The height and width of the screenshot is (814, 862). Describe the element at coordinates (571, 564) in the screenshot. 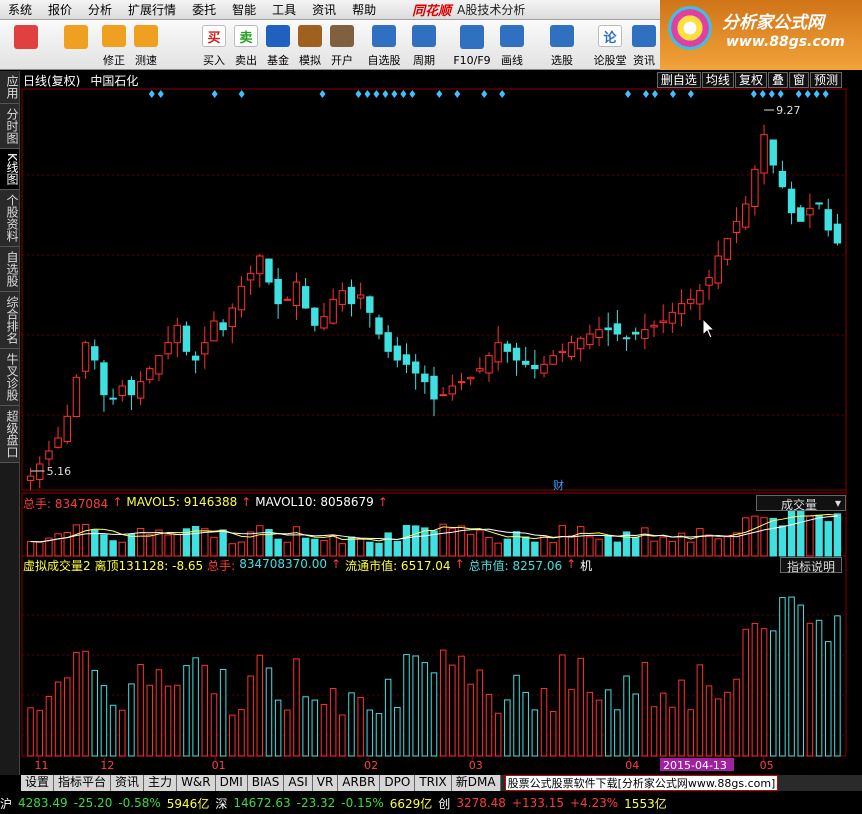

I see `up-arrow-icon: ↑` at that location.